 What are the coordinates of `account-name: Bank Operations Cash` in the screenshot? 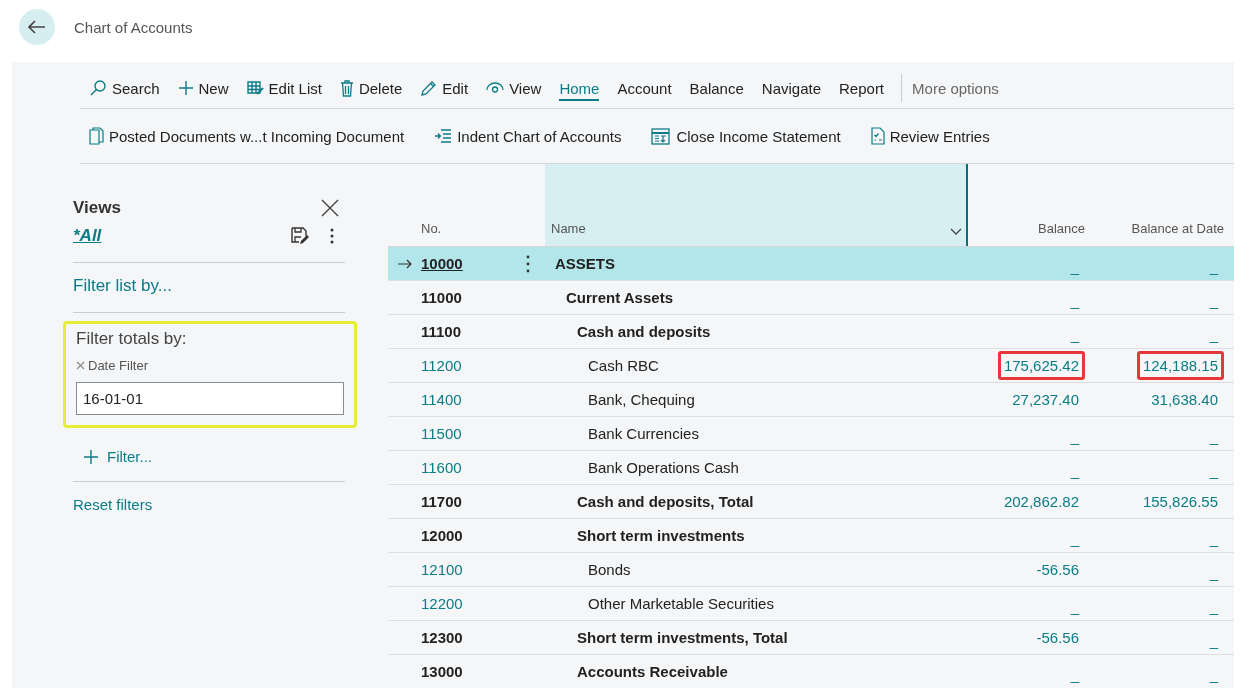 It's located at (663, 467).